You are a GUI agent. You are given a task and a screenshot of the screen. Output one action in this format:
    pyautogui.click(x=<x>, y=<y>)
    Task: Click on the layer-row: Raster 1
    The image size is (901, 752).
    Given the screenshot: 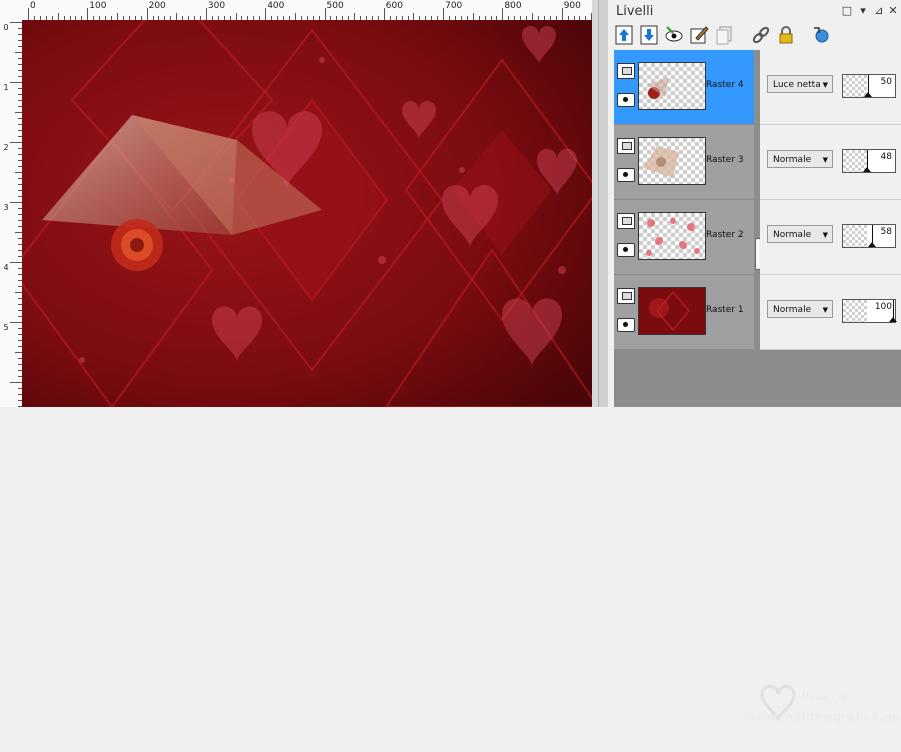 What is the action you would take?
    pyautogui.click(x=684, y=312)
    